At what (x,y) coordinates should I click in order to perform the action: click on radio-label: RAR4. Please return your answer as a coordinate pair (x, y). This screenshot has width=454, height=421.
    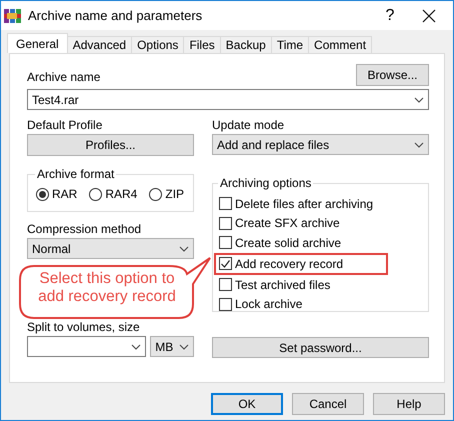
    Looking at the image, I should click on (121, 194).